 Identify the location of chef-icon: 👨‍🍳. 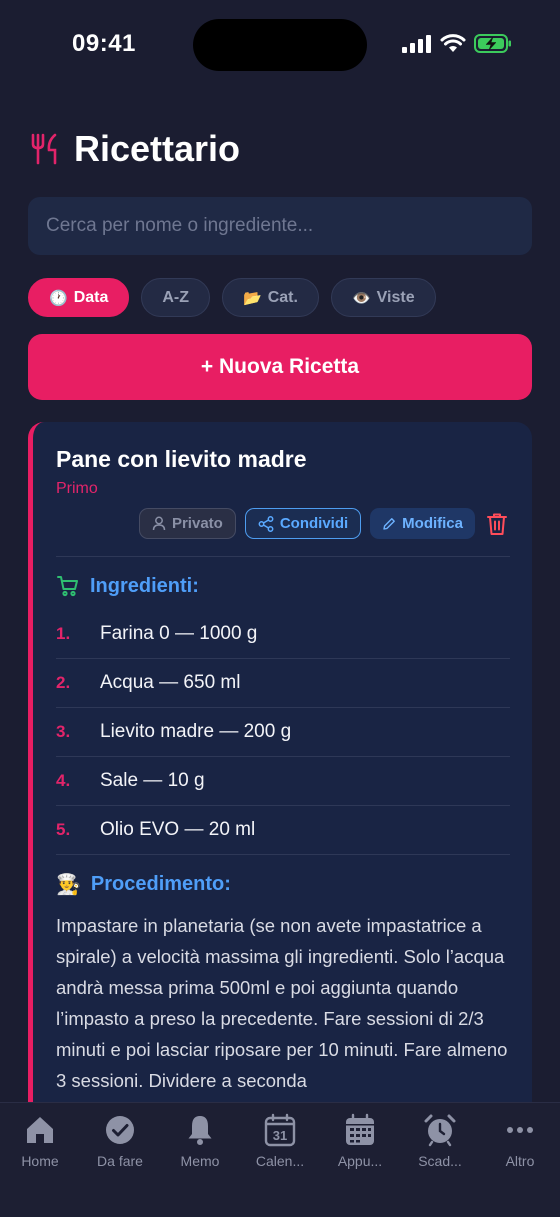
(68, 885).